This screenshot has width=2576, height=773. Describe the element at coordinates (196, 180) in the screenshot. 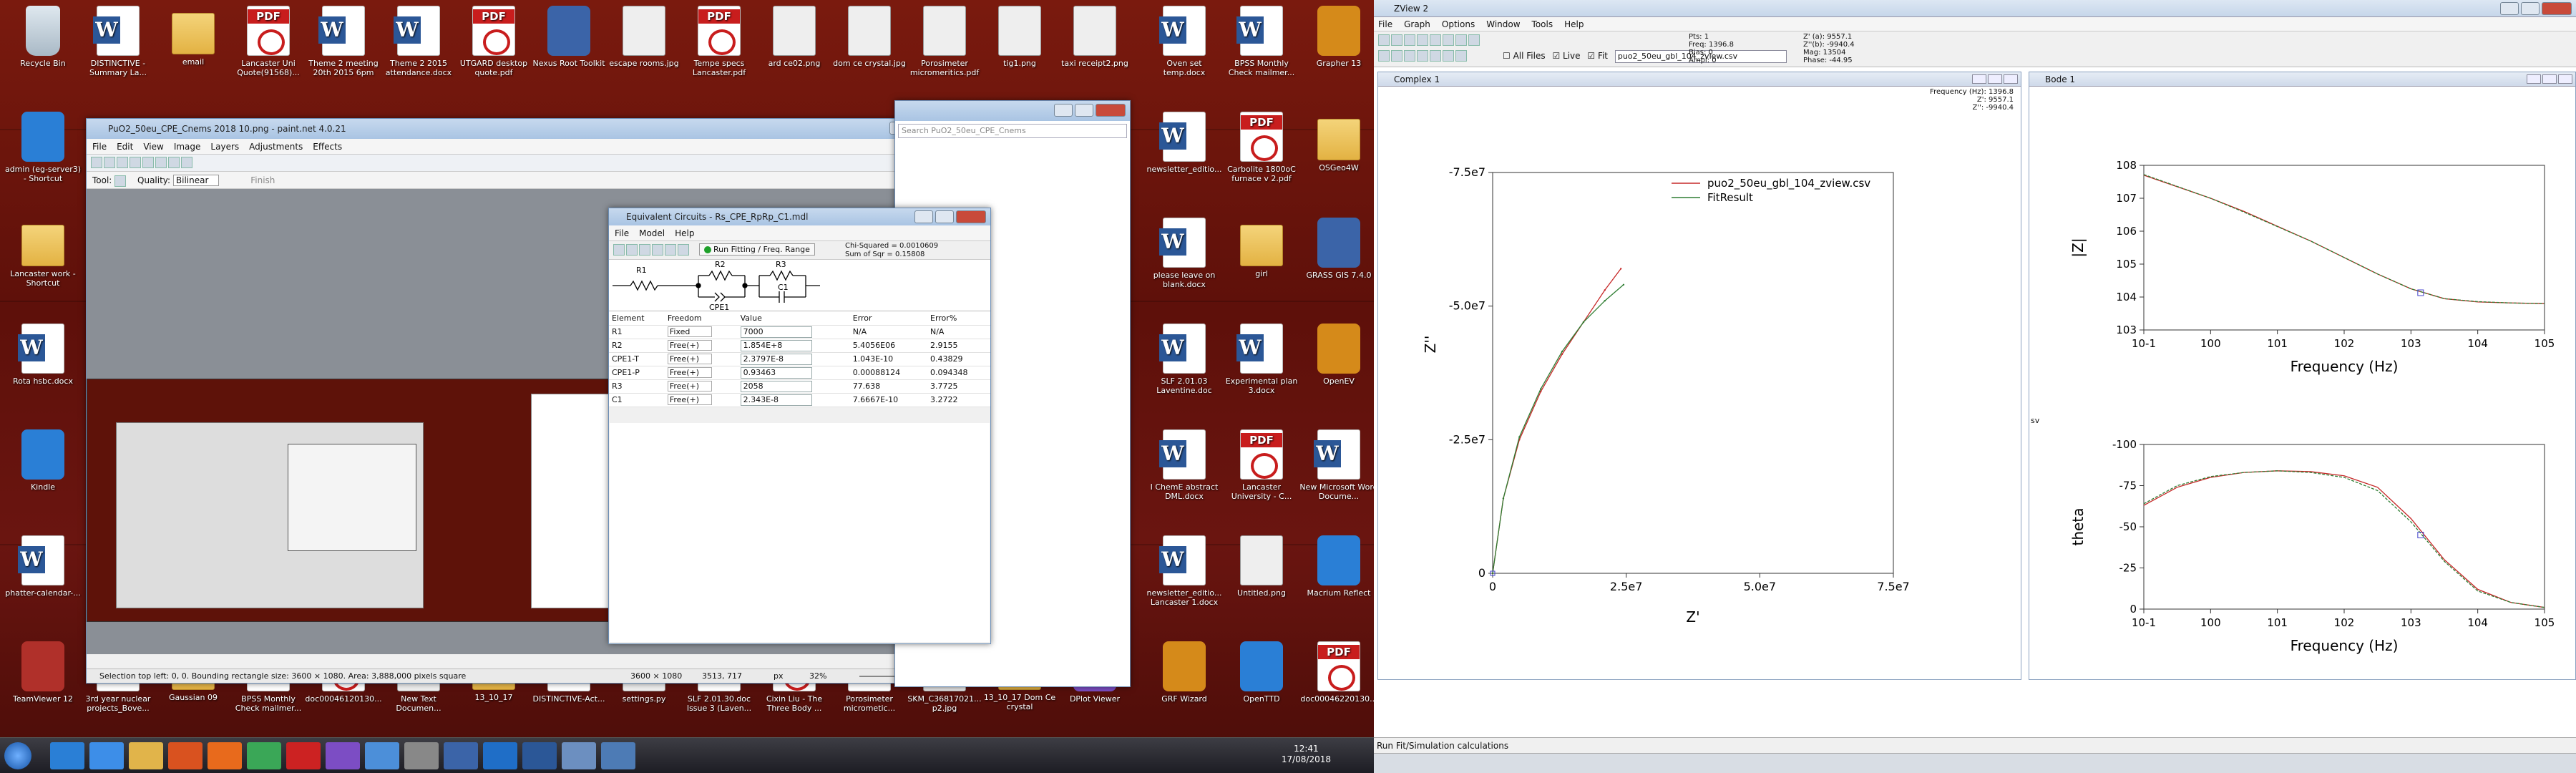

I see `quality-select: Bilinear` at that location.